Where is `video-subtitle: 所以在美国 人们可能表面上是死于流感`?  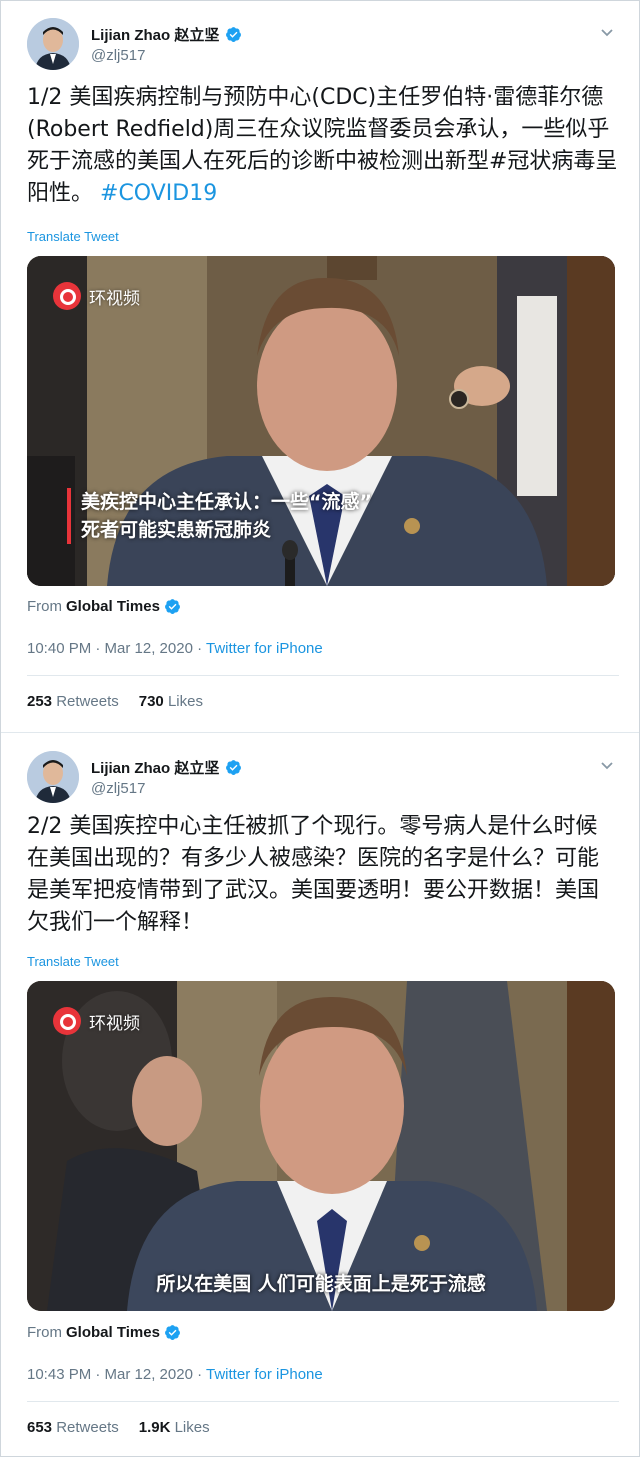
video-subtitle: 所以在美国 人们可能表面上是死于流感 is located at coordinates (321, 1284).